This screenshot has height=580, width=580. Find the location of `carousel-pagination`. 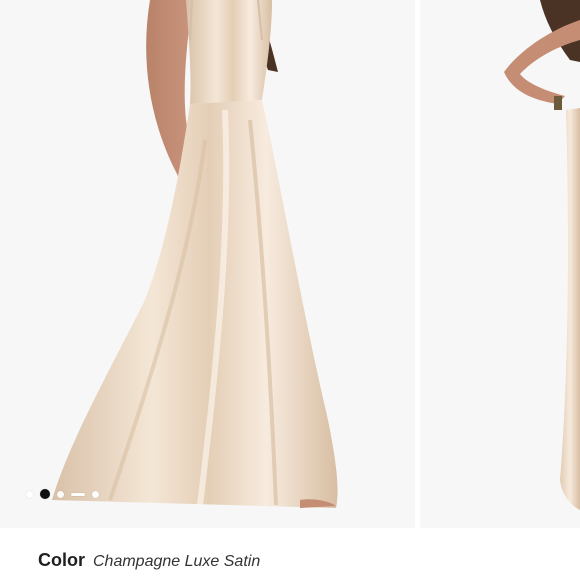

carousel-pagination is located at coordinates (62, 494).